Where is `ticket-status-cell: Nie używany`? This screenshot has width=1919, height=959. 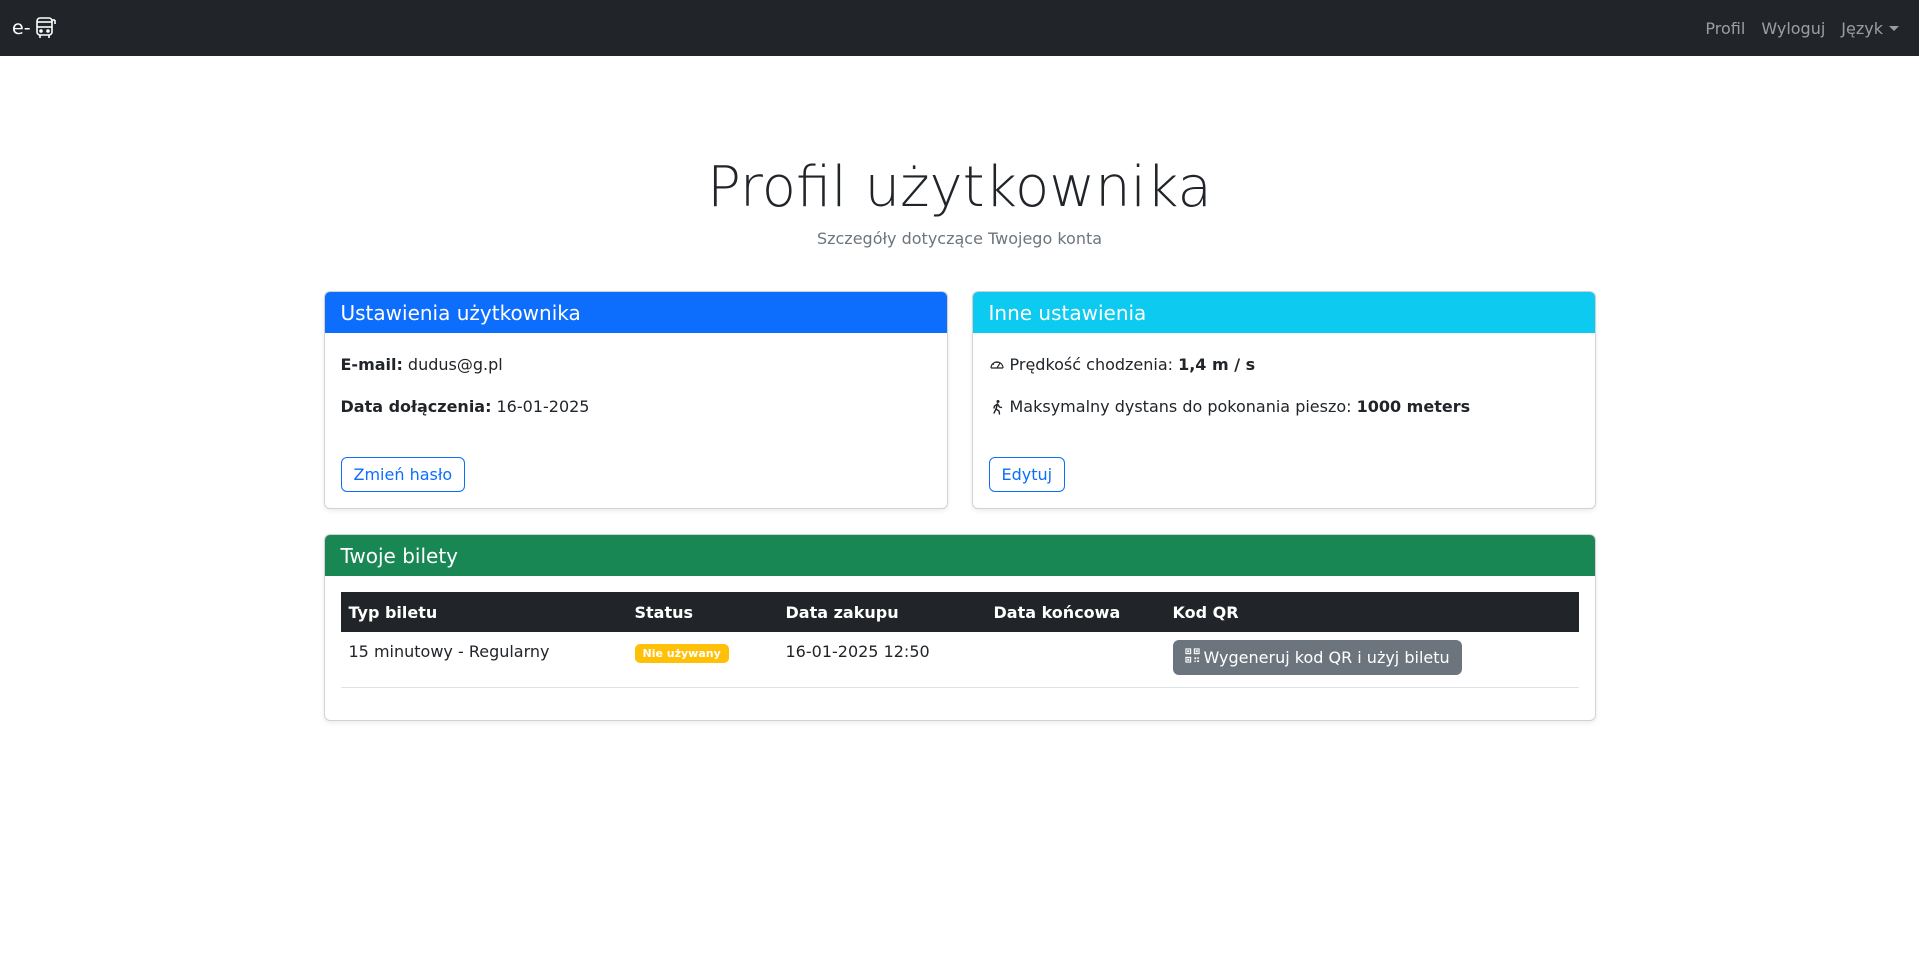 ticket-status-cell: Nie używany is located at coordinates (702, 660).